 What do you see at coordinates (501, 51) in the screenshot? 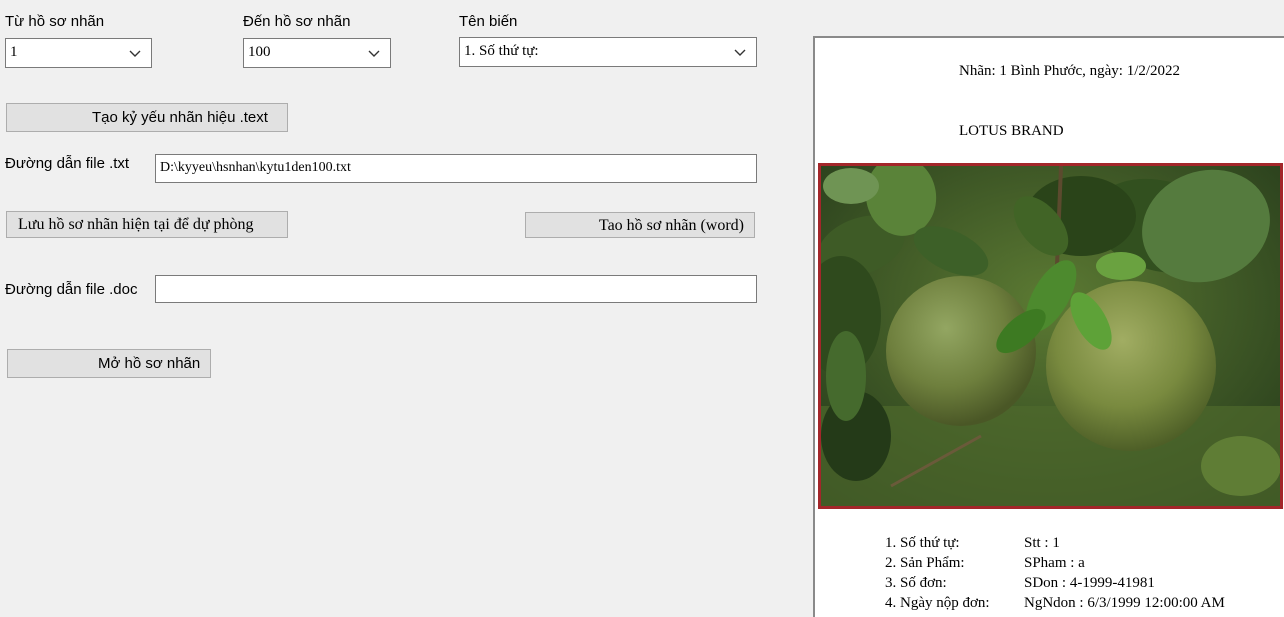
I see `variable-select-value: 1. Số thứ tự:` at bounding box center [501, 51].